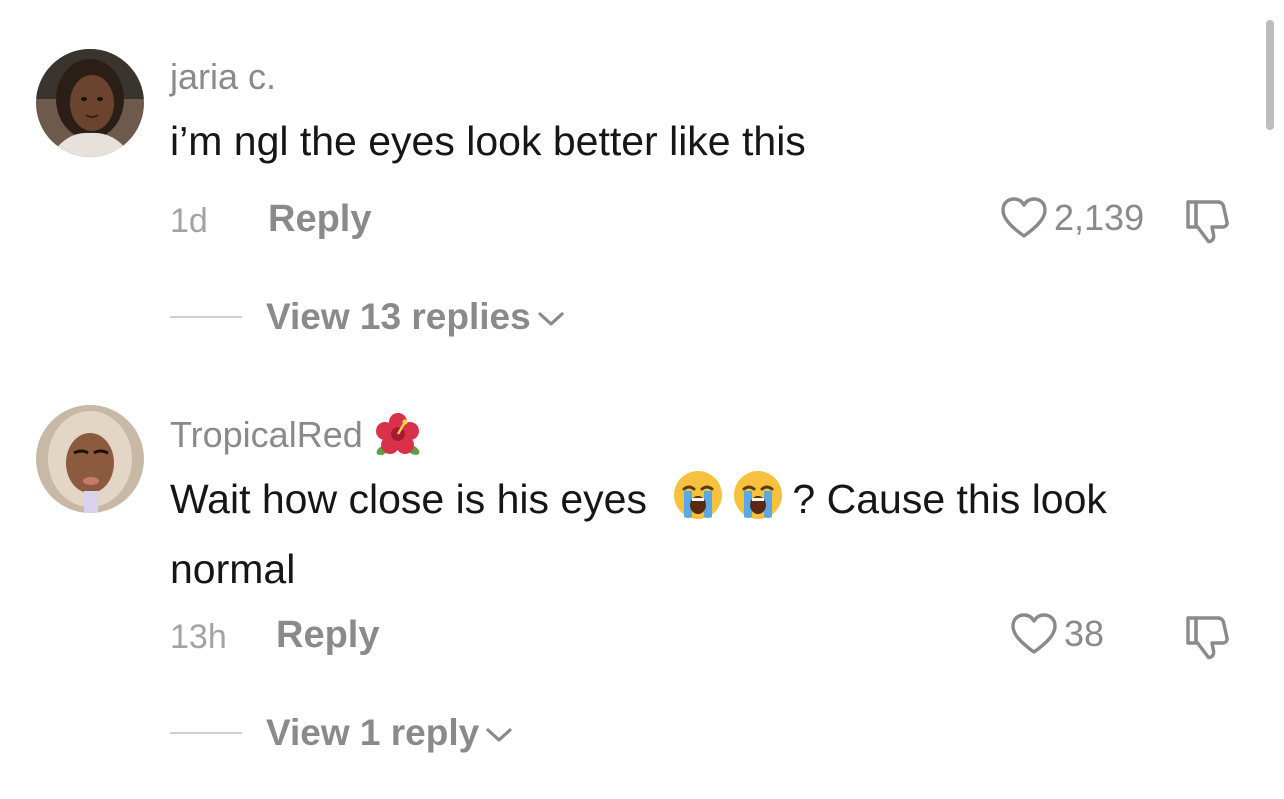  I want to click on like-button: 38, so click(1057, 634).